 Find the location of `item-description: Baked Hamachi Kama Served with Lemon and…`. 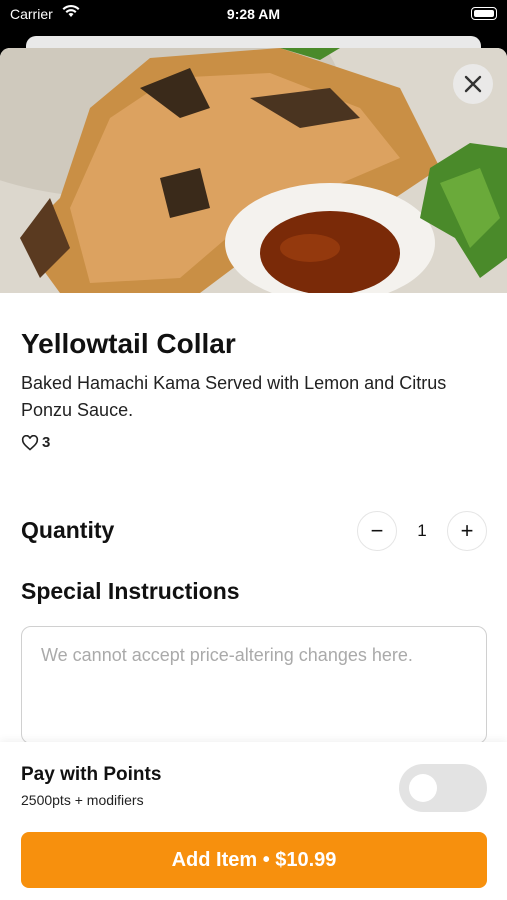

item-description: Baked Hamachi Kama Served with Lemon and… is located at coordinates (234, 396).